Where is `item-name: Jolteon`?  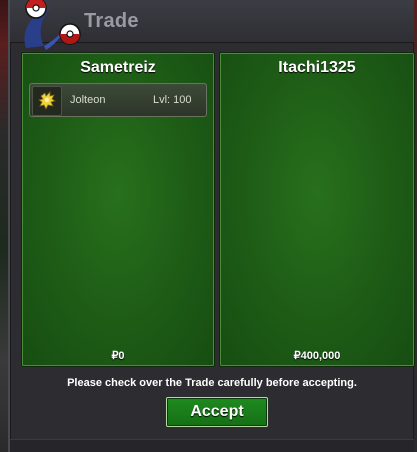
item-name: Jolteon is located at coordinates (88, 100).